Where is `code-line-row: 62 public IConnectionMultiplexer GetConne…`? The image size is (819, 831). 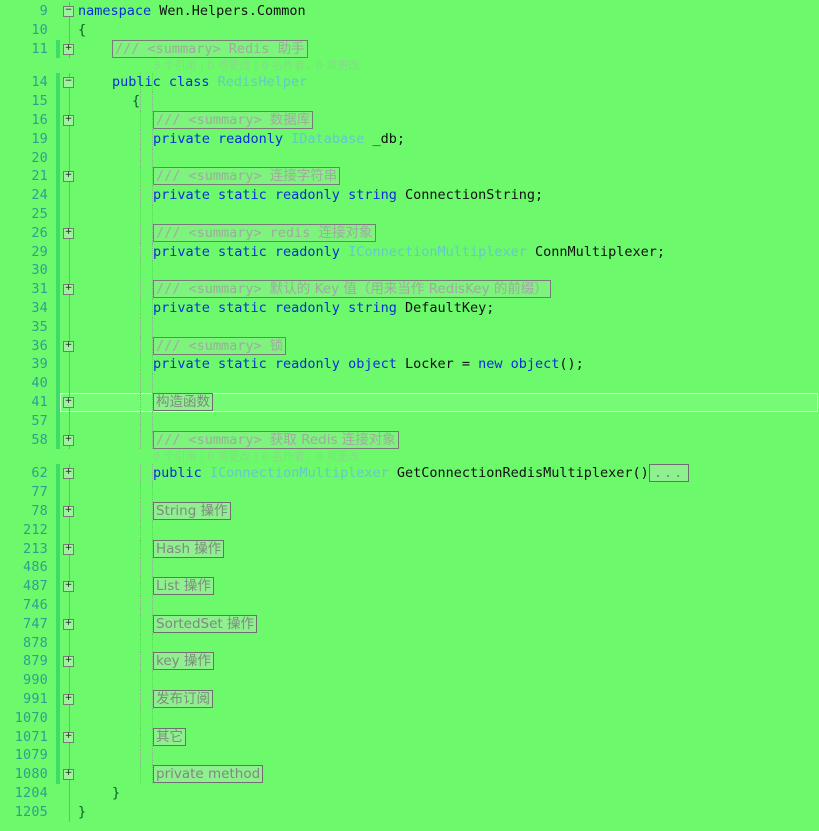
code-line-row: 62 public IConnectionMultiplexer GetConne… is located at coordinates (409, 474).